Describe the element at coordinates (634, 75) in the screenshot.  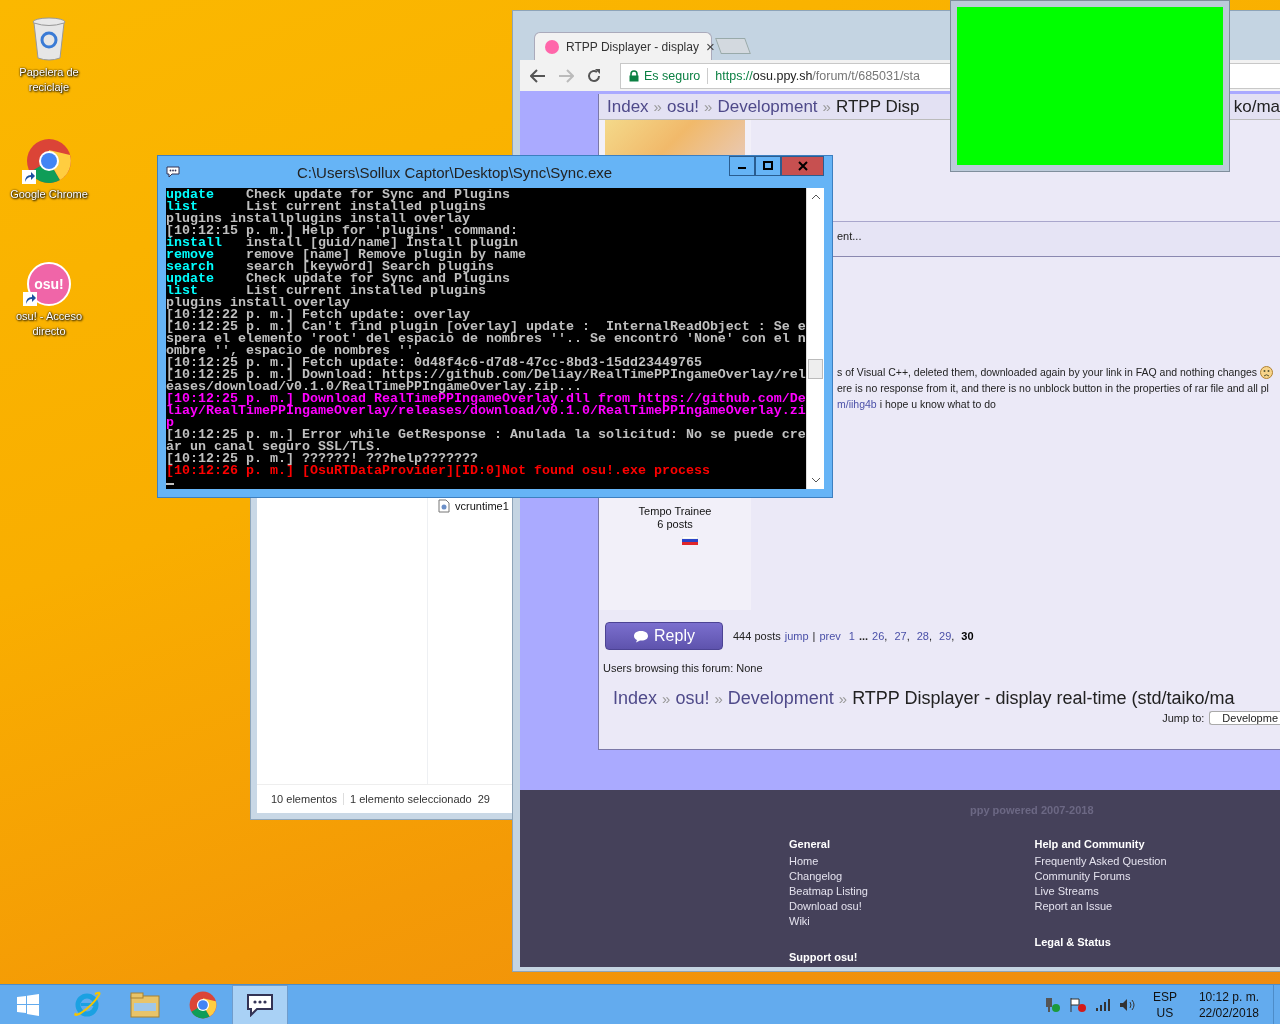
I see `lock-icon` at that location.